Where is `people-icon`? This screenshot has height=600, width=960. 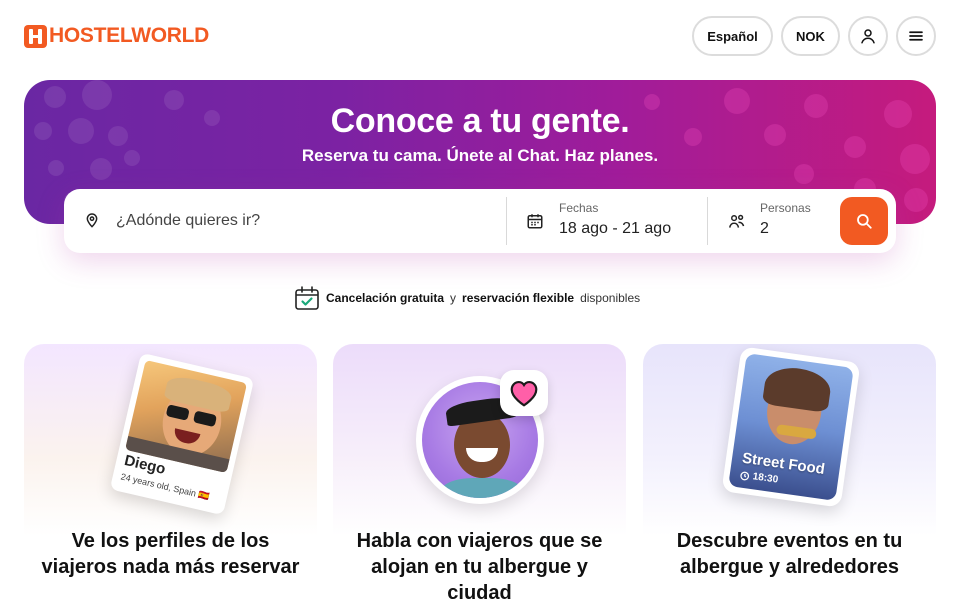
people-icon is located at coordinates (737, 221).